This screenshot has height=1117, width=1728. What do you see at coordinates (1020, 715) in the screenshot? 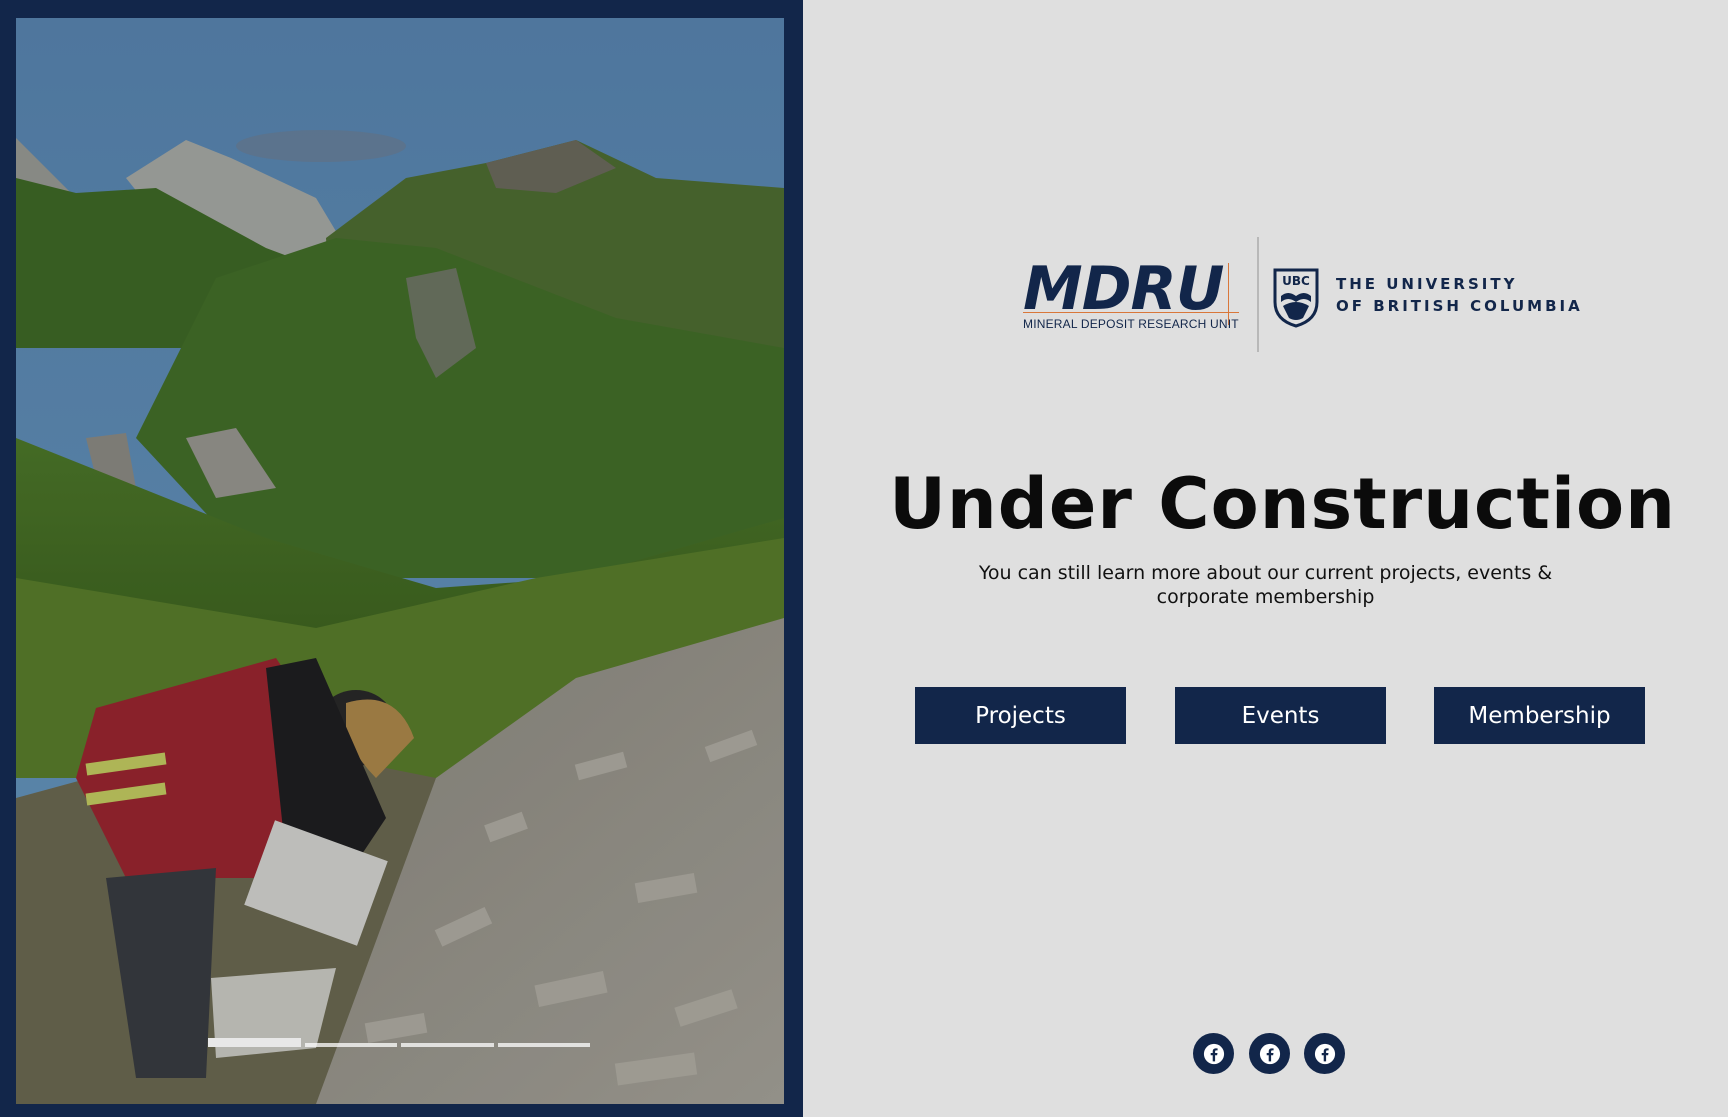
I see `projects-button: Projects` at bounding box center [1020, 715].